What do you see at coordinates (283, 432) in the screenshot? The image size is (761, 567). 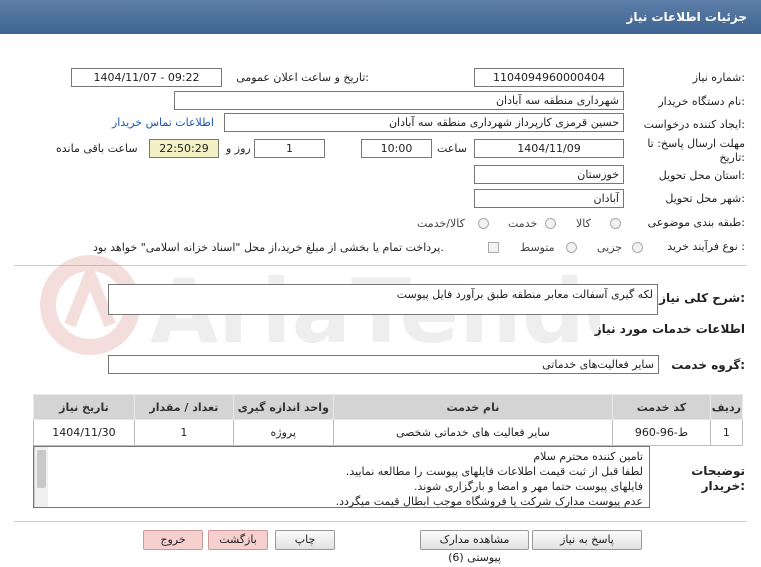 I see `cell-unit: پروژه` at bounding box center [283, 432].